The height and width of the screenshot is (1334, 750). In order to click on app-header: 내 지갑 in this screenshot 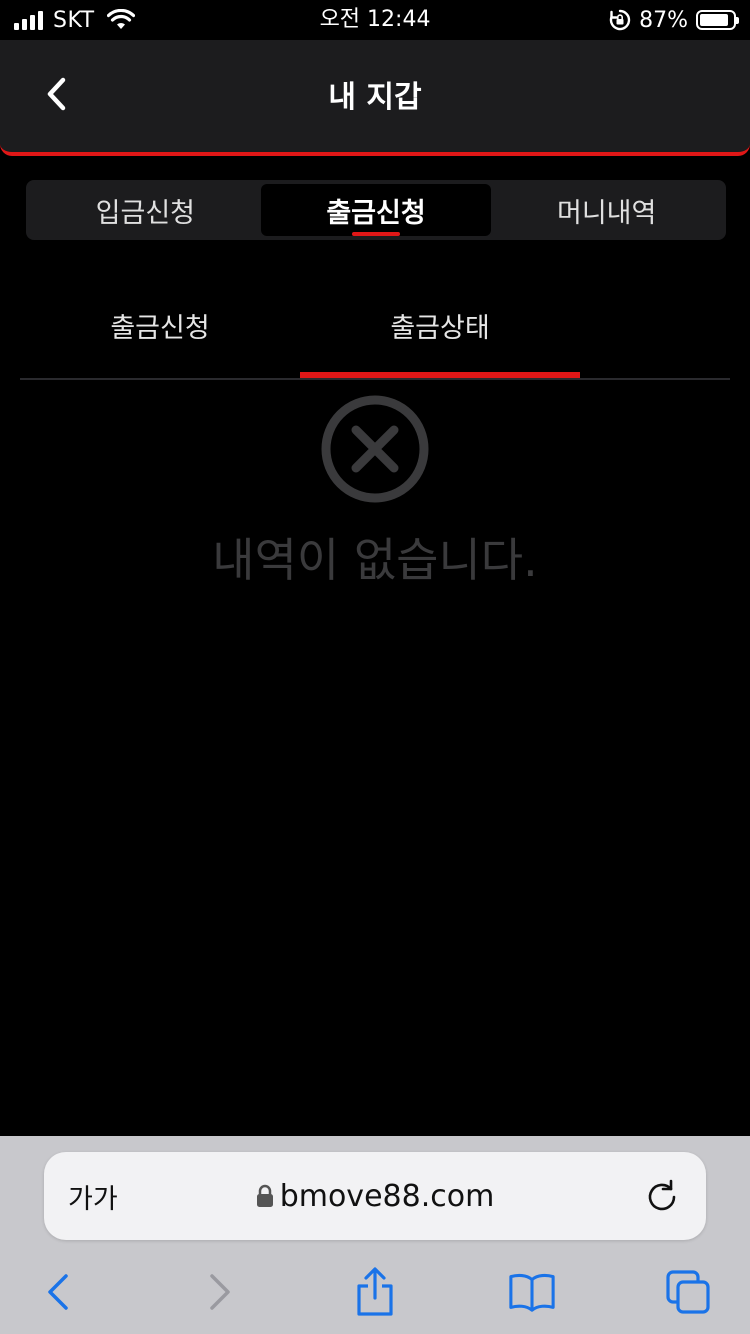, I will do `click(375, 98)`.